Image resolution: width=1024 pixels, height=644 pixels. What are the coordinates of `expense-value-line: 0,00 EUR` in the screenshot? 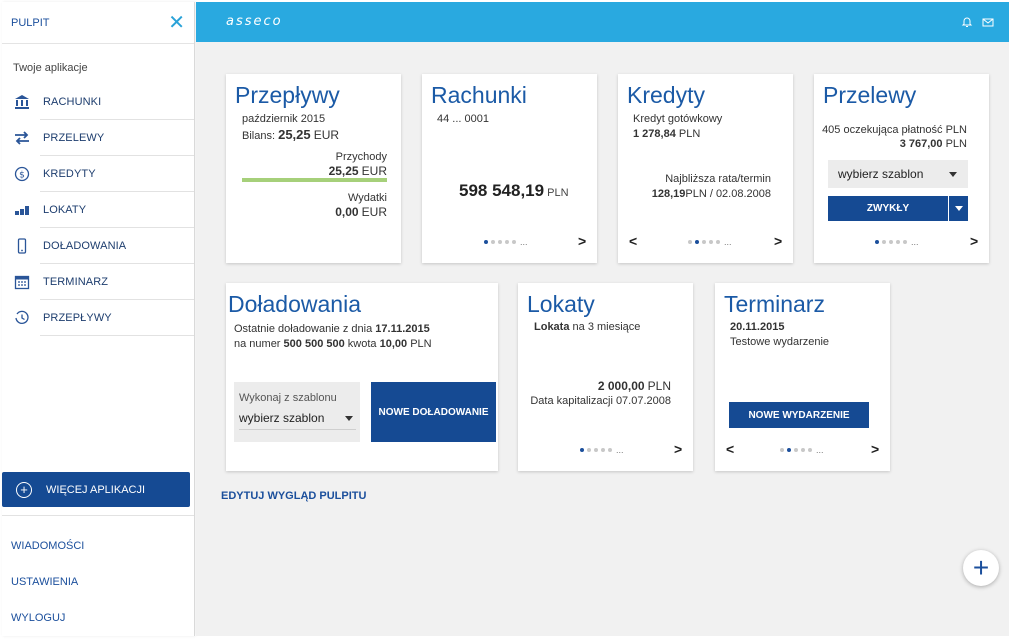 It's located at (361, 212).